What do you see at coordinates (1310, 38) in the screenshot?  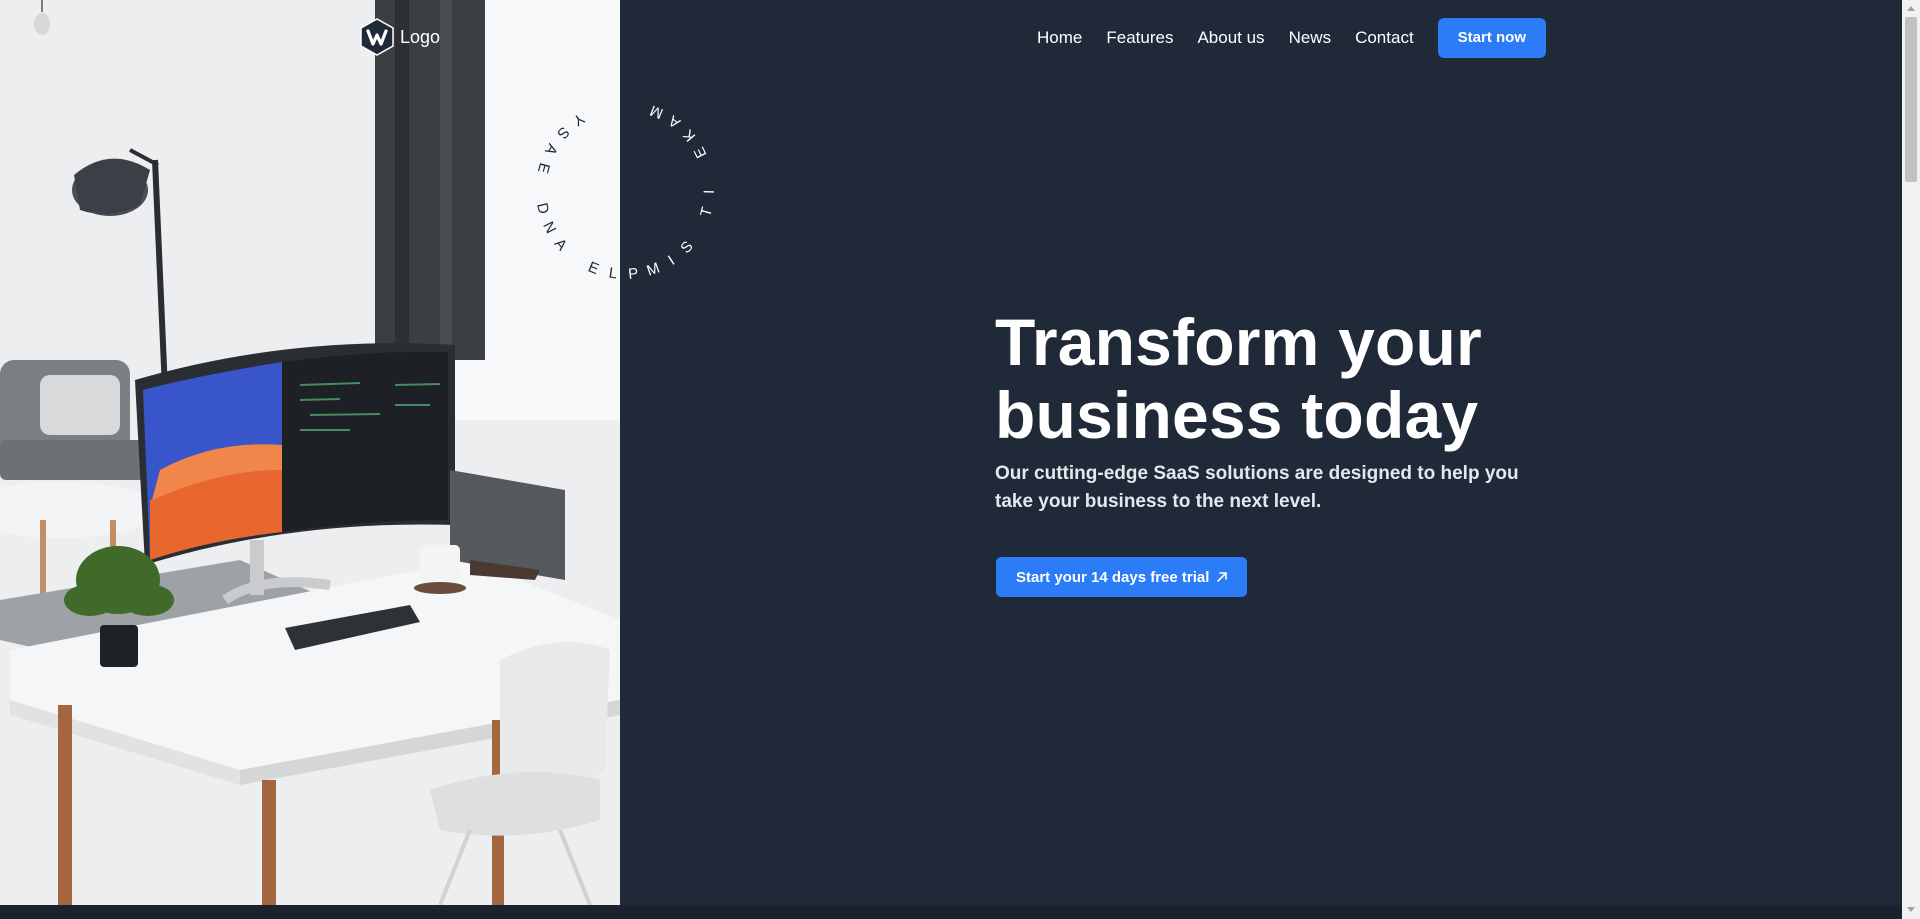 I see `nav-link-news: News` at bounding box center [1310, 38].